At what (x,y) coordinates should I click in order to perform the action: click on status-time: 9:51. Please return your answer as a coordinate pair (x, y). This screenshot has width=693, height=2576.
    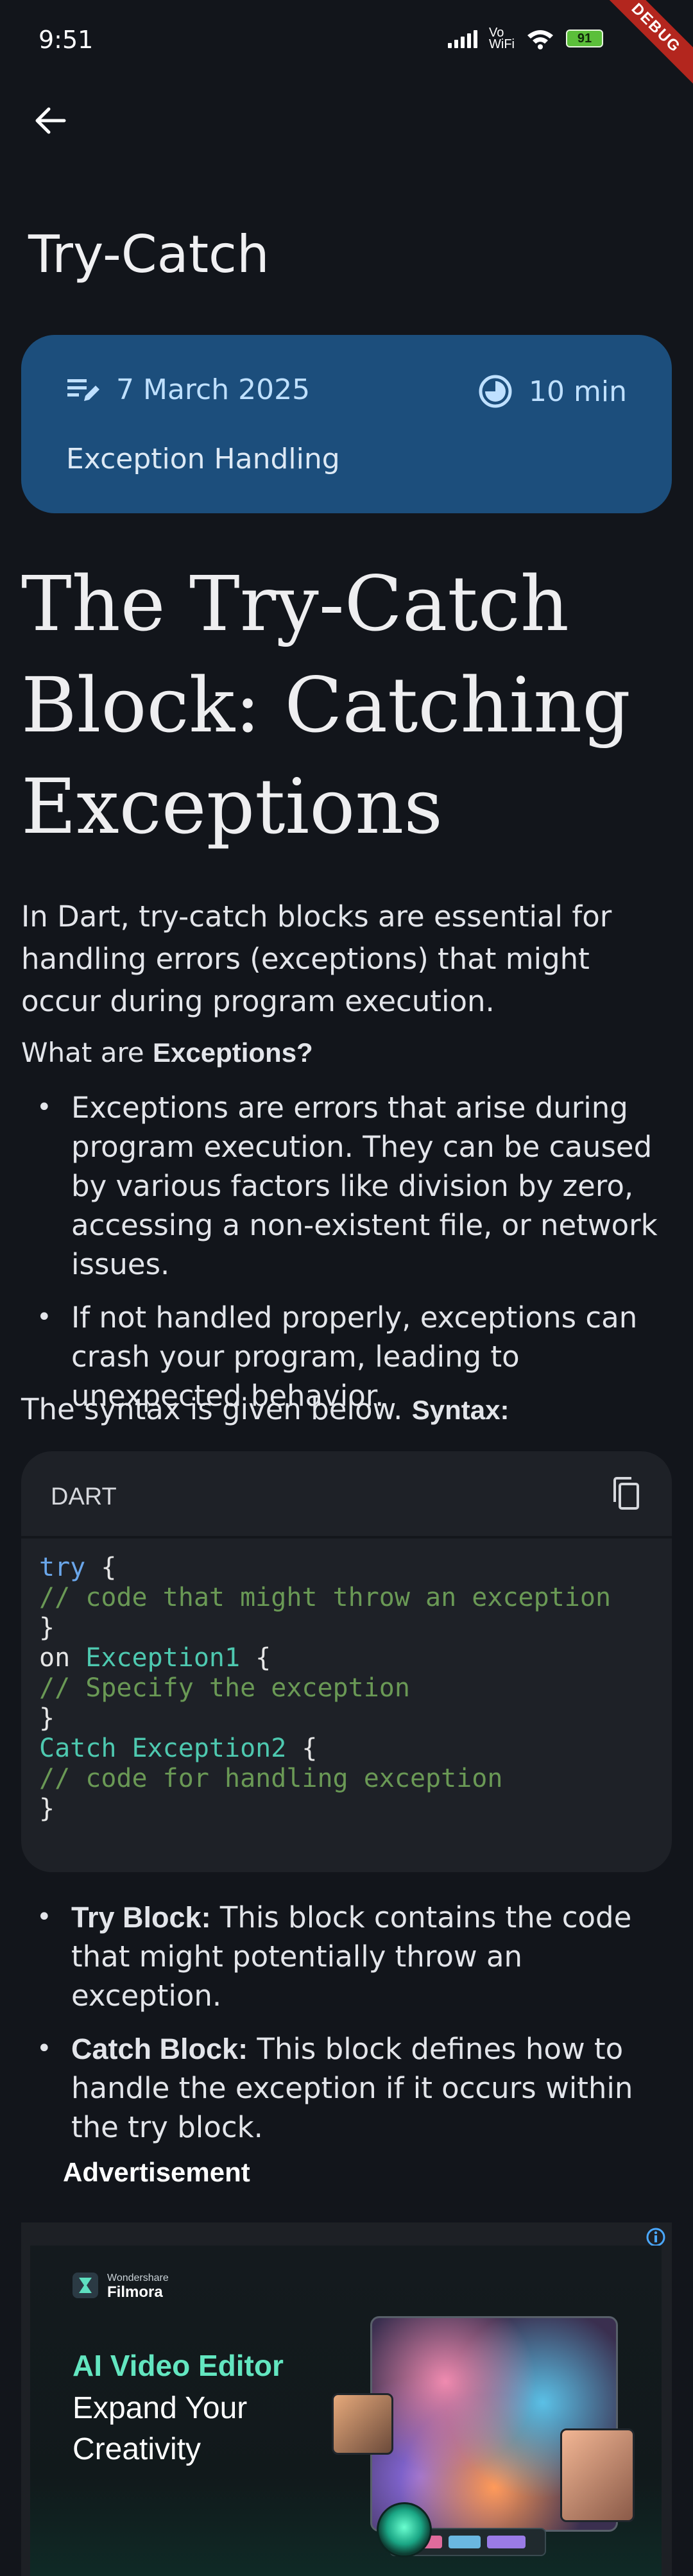
    Looking at the image, I should click on (66, 40).